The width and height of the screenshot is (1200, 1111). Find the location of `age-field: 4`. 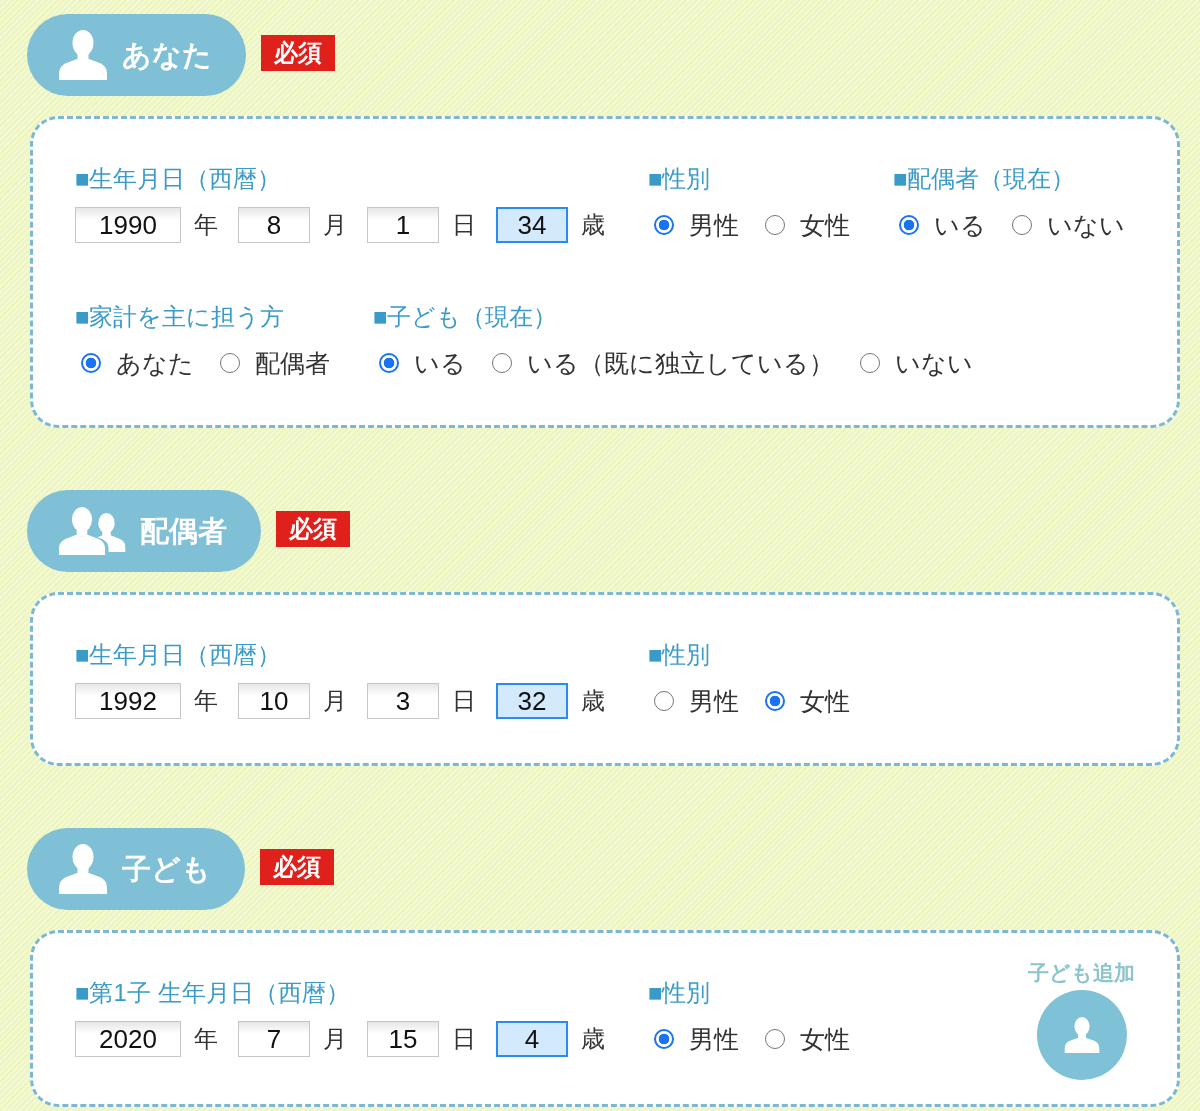

age-field: 4 is located at coordinates (532, 1039).